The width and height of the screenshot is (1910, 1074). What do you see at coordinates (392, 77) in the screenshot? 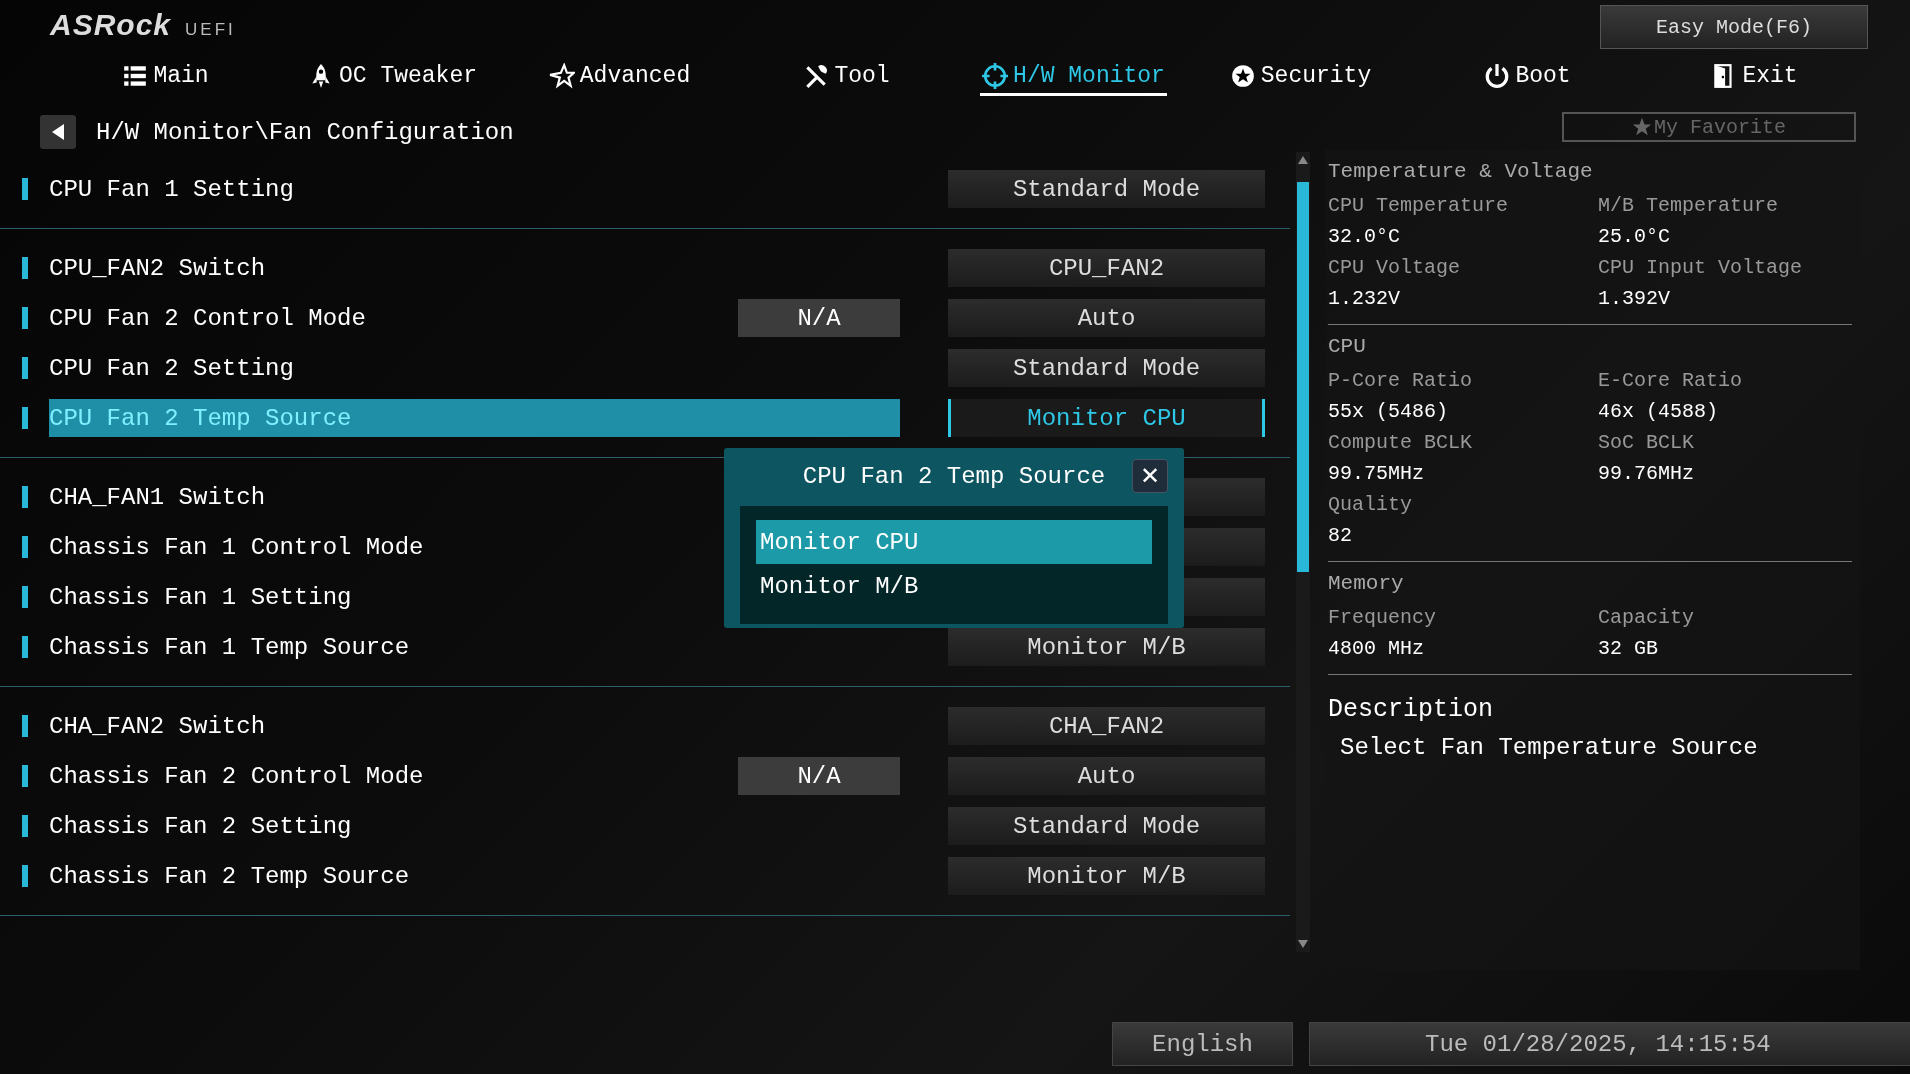
I see `nav-tab: OC Tweaker` at bounding box center [392, 77].